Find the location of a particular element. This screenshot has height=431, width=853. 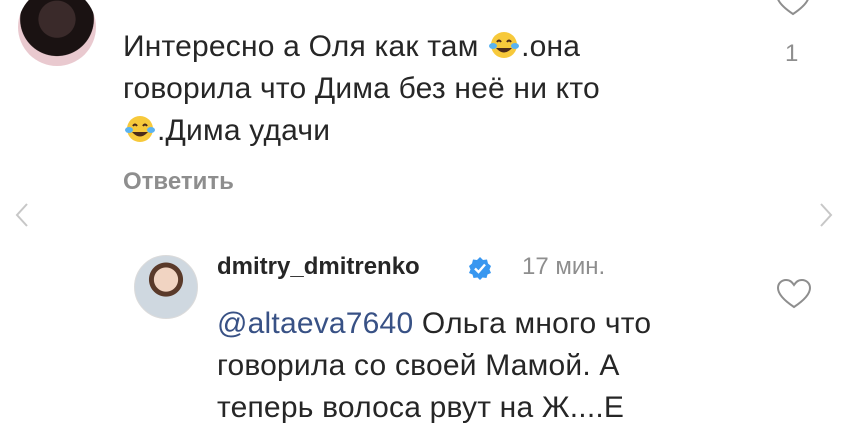

chevron-left-icon is located at coordinates (23, 215).